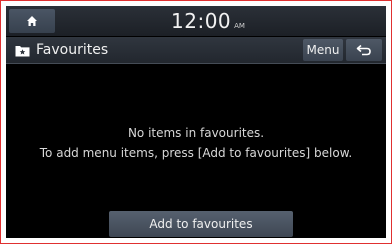 Image resolution: width=392 pixels, height=244 pixels. What do you see at coordinates (22, 50) in the screenshot?
I see `favourites-folder-icon` at bounding box center [22, 50].